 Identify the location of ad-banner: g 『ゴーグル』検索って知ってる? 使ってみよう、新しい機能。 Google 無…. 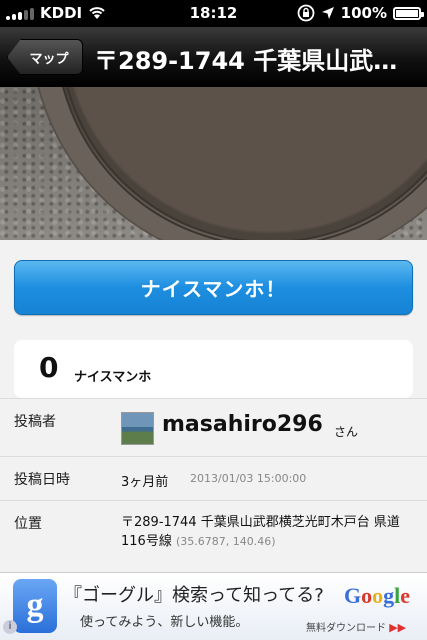
(213, 606).